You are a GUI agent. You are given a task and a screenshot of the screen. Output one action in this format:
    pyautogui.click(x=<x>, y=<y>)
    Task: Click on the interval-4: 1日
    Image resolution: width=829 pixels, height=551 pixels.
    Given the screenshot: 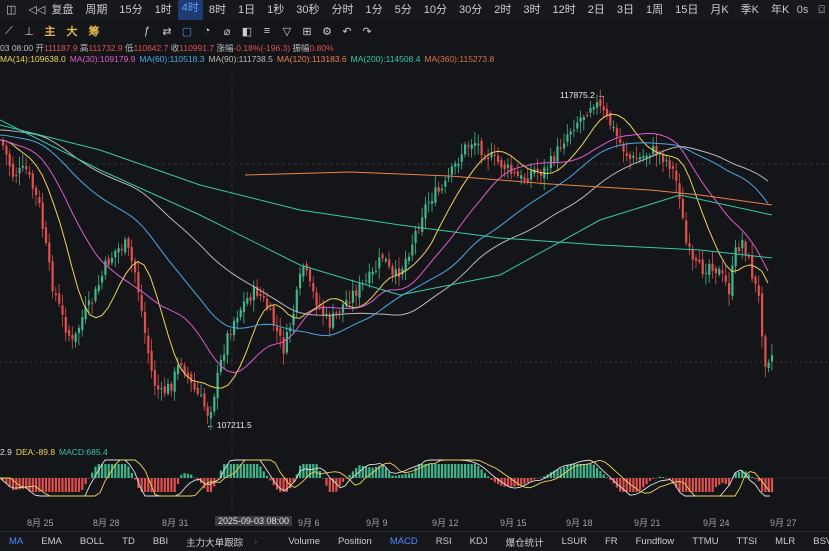 What is the action you would take?
    pyautogui.click(x=246, y=10)
    